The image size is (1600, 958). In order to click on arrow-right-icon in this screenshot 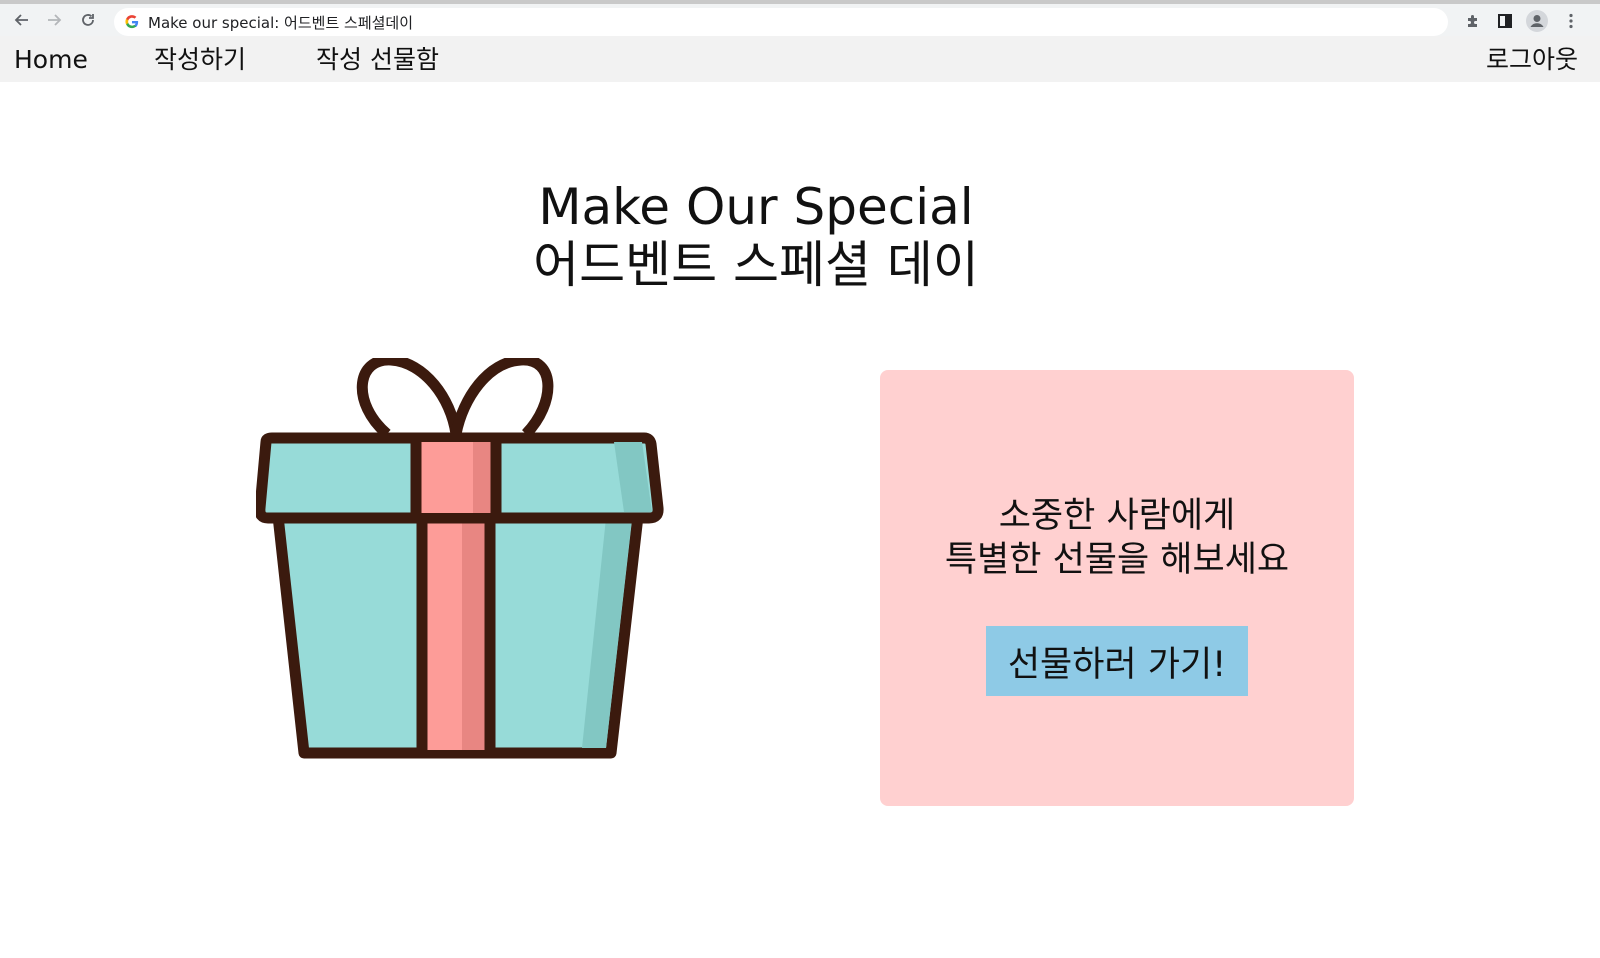, I will do `click(55, 20)`.